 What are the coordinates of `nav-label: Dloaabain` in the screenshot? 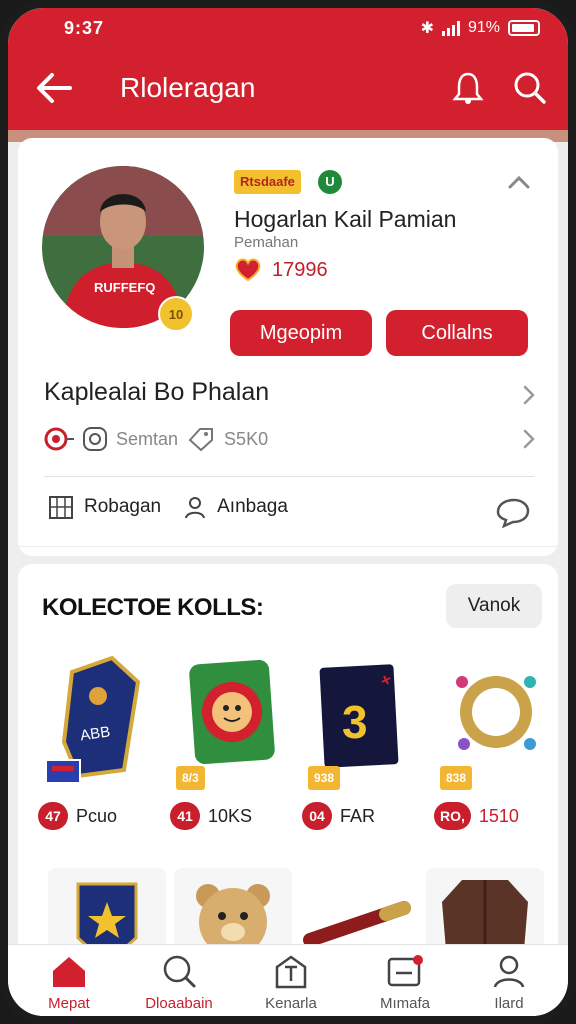 It's located at (179, 1003).